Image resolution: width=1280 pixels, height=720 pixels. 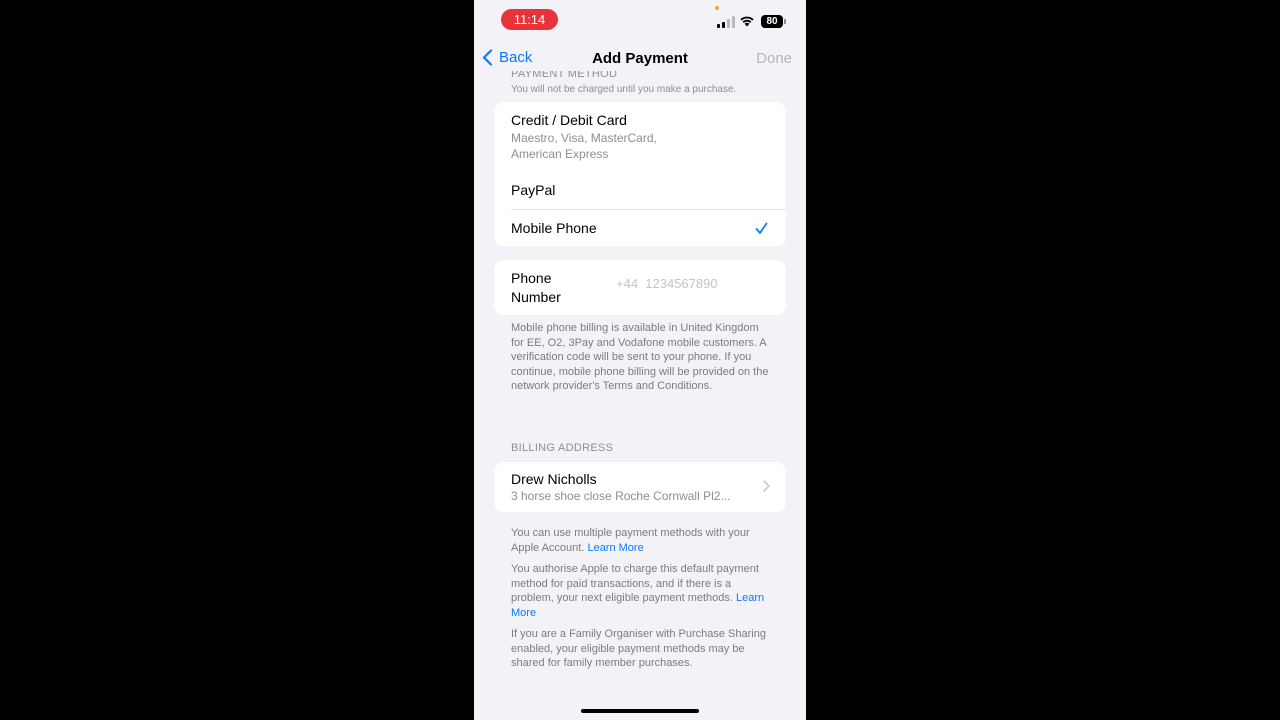 I want to click on privacy-indicator-dot, so click(x=717, y=8).